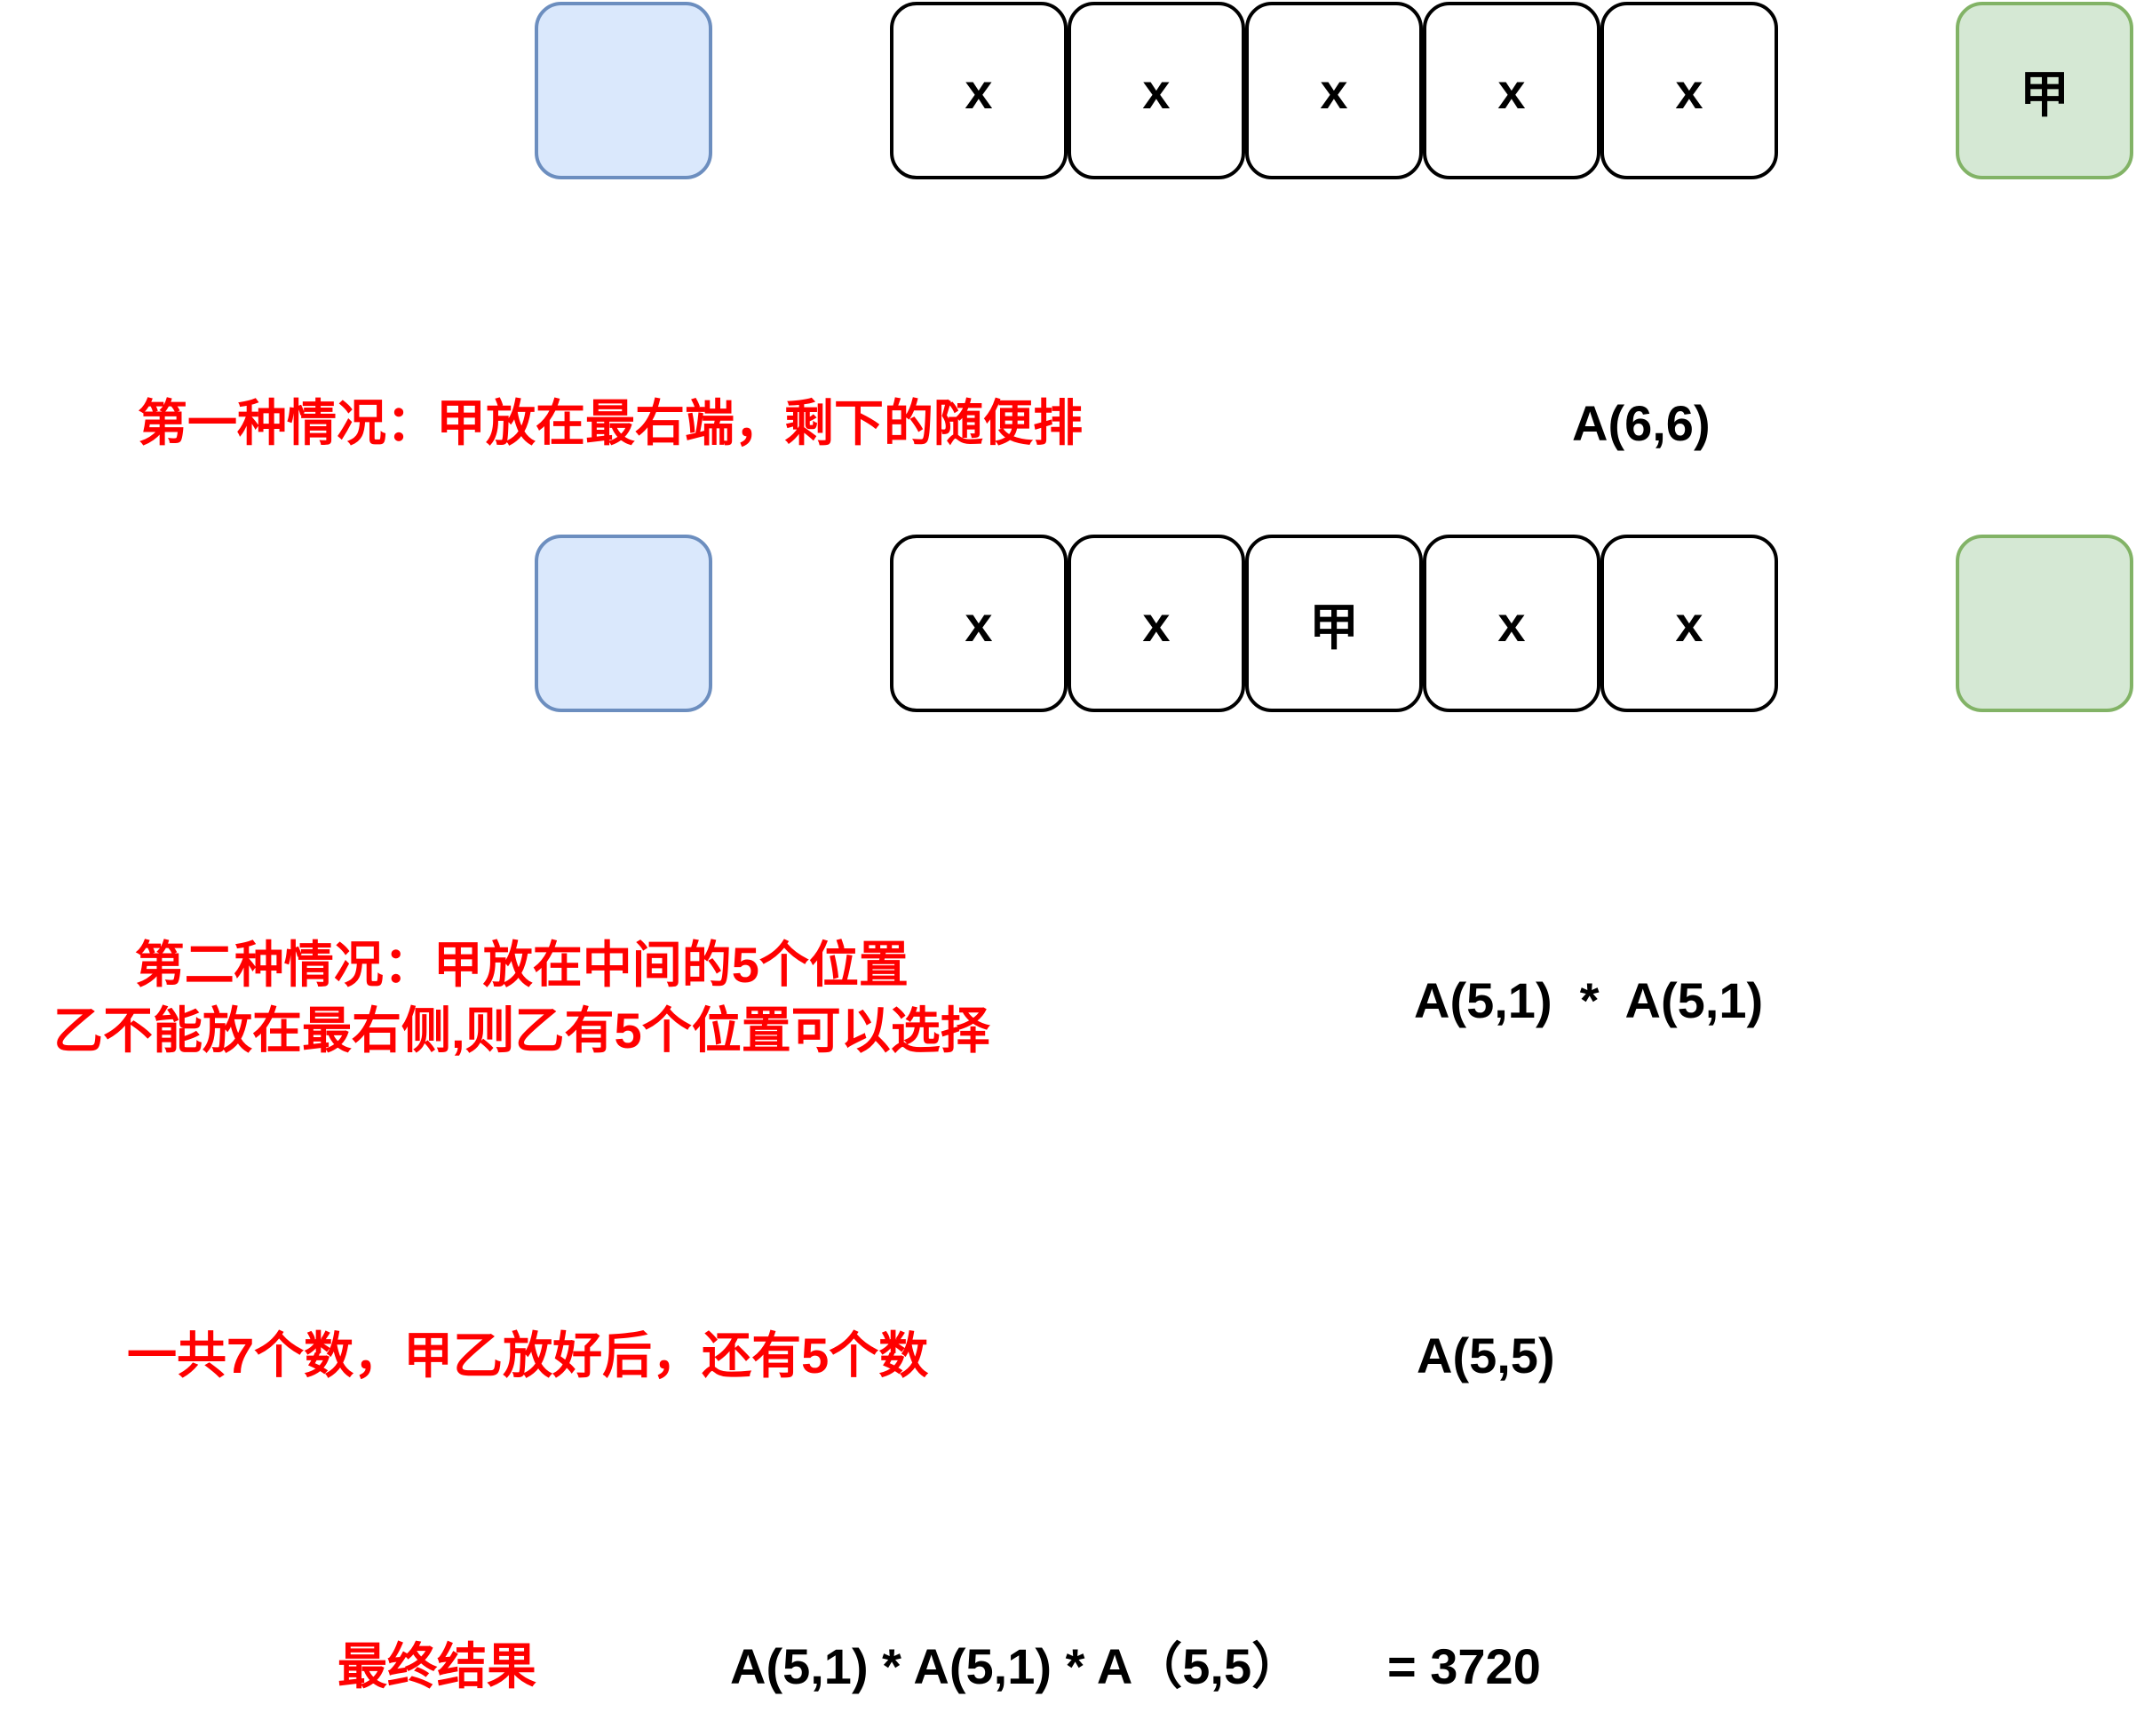  What do you see at coordinates (623, 623) in the screenshot?
I see `row2-left-box` at bounding box center [623, 623].